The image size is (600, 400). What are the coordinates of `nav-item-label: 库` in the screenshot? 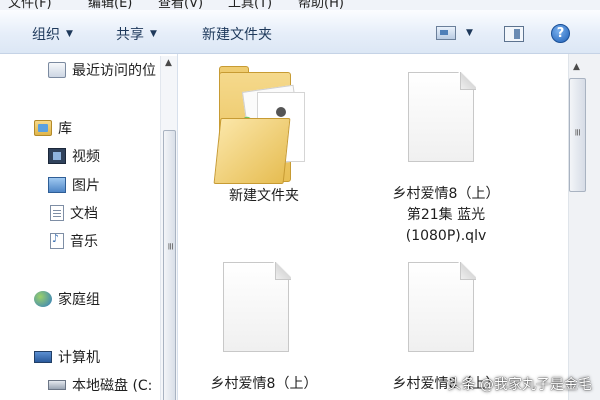 It's located at (65, 129).